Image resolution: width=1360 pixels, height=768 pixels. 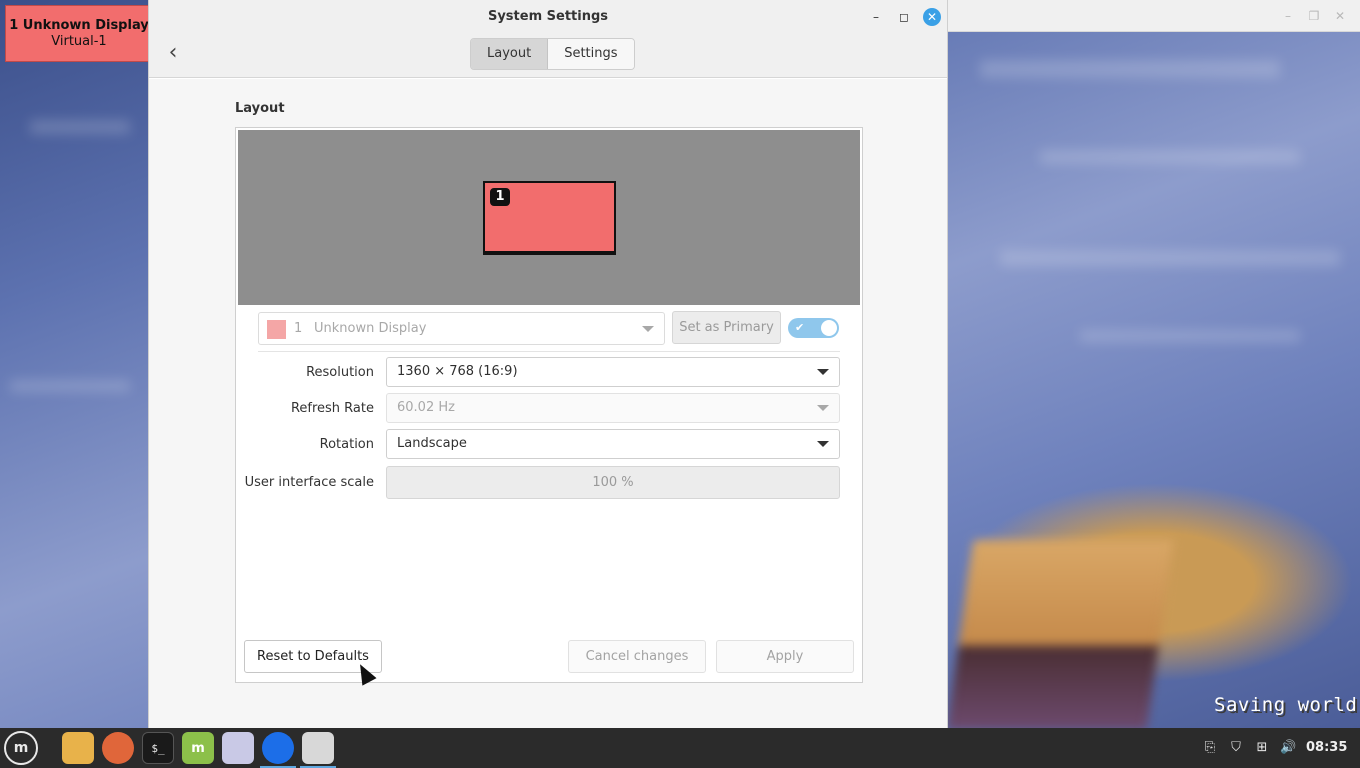 What do you see at coordinates (461, 328) in the screenshot?
I see `monitor-selector: 1 Unknown Display` at bounding box center [461, 328].